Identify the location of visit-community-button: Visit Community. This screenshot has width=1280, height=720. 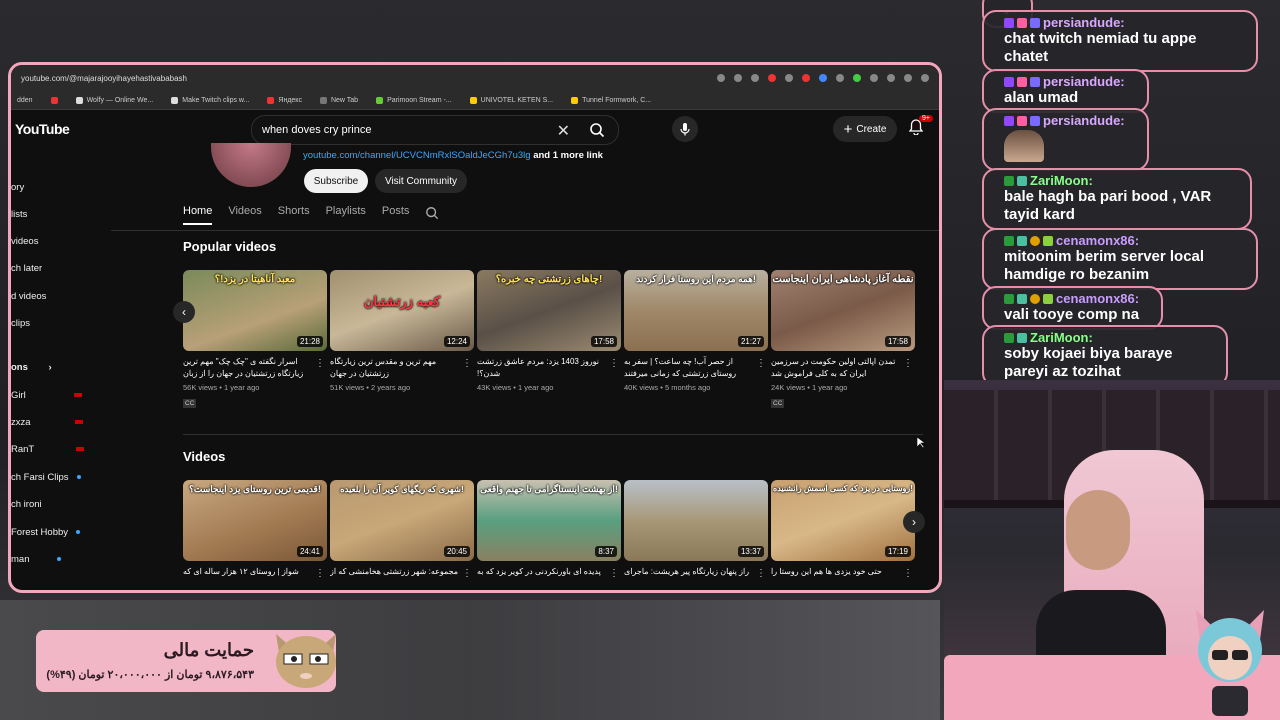
(421, 181).